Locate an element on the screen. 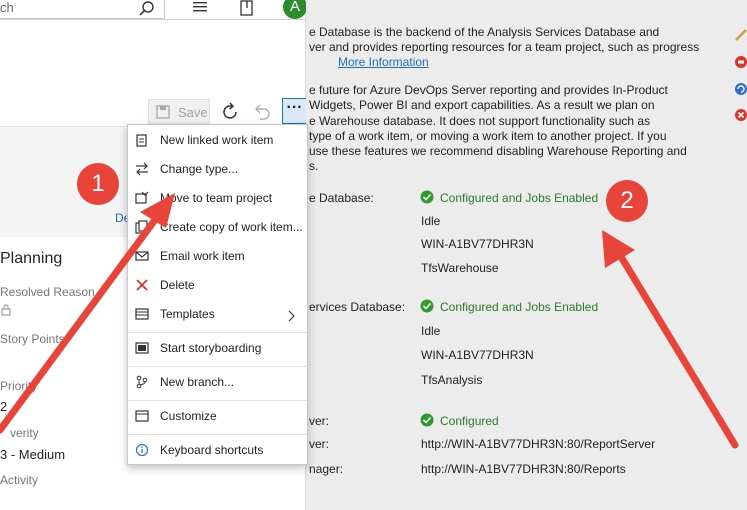 This screenshot has height=510, width=747. priority-value: 2 is located at coordinates (3, 406).